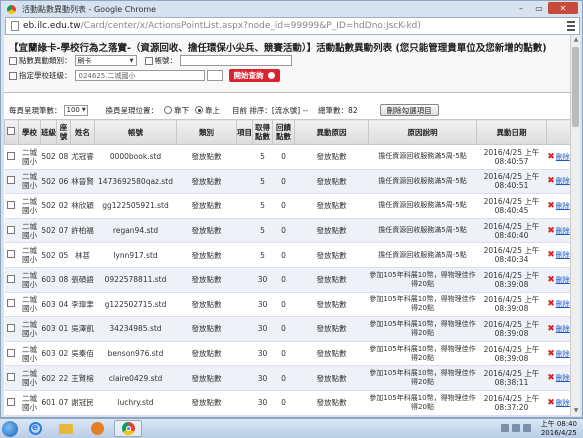 The height and width of the screenshot is (438, 583). I want to click on scrollbar-thumb, so click(575, 87).